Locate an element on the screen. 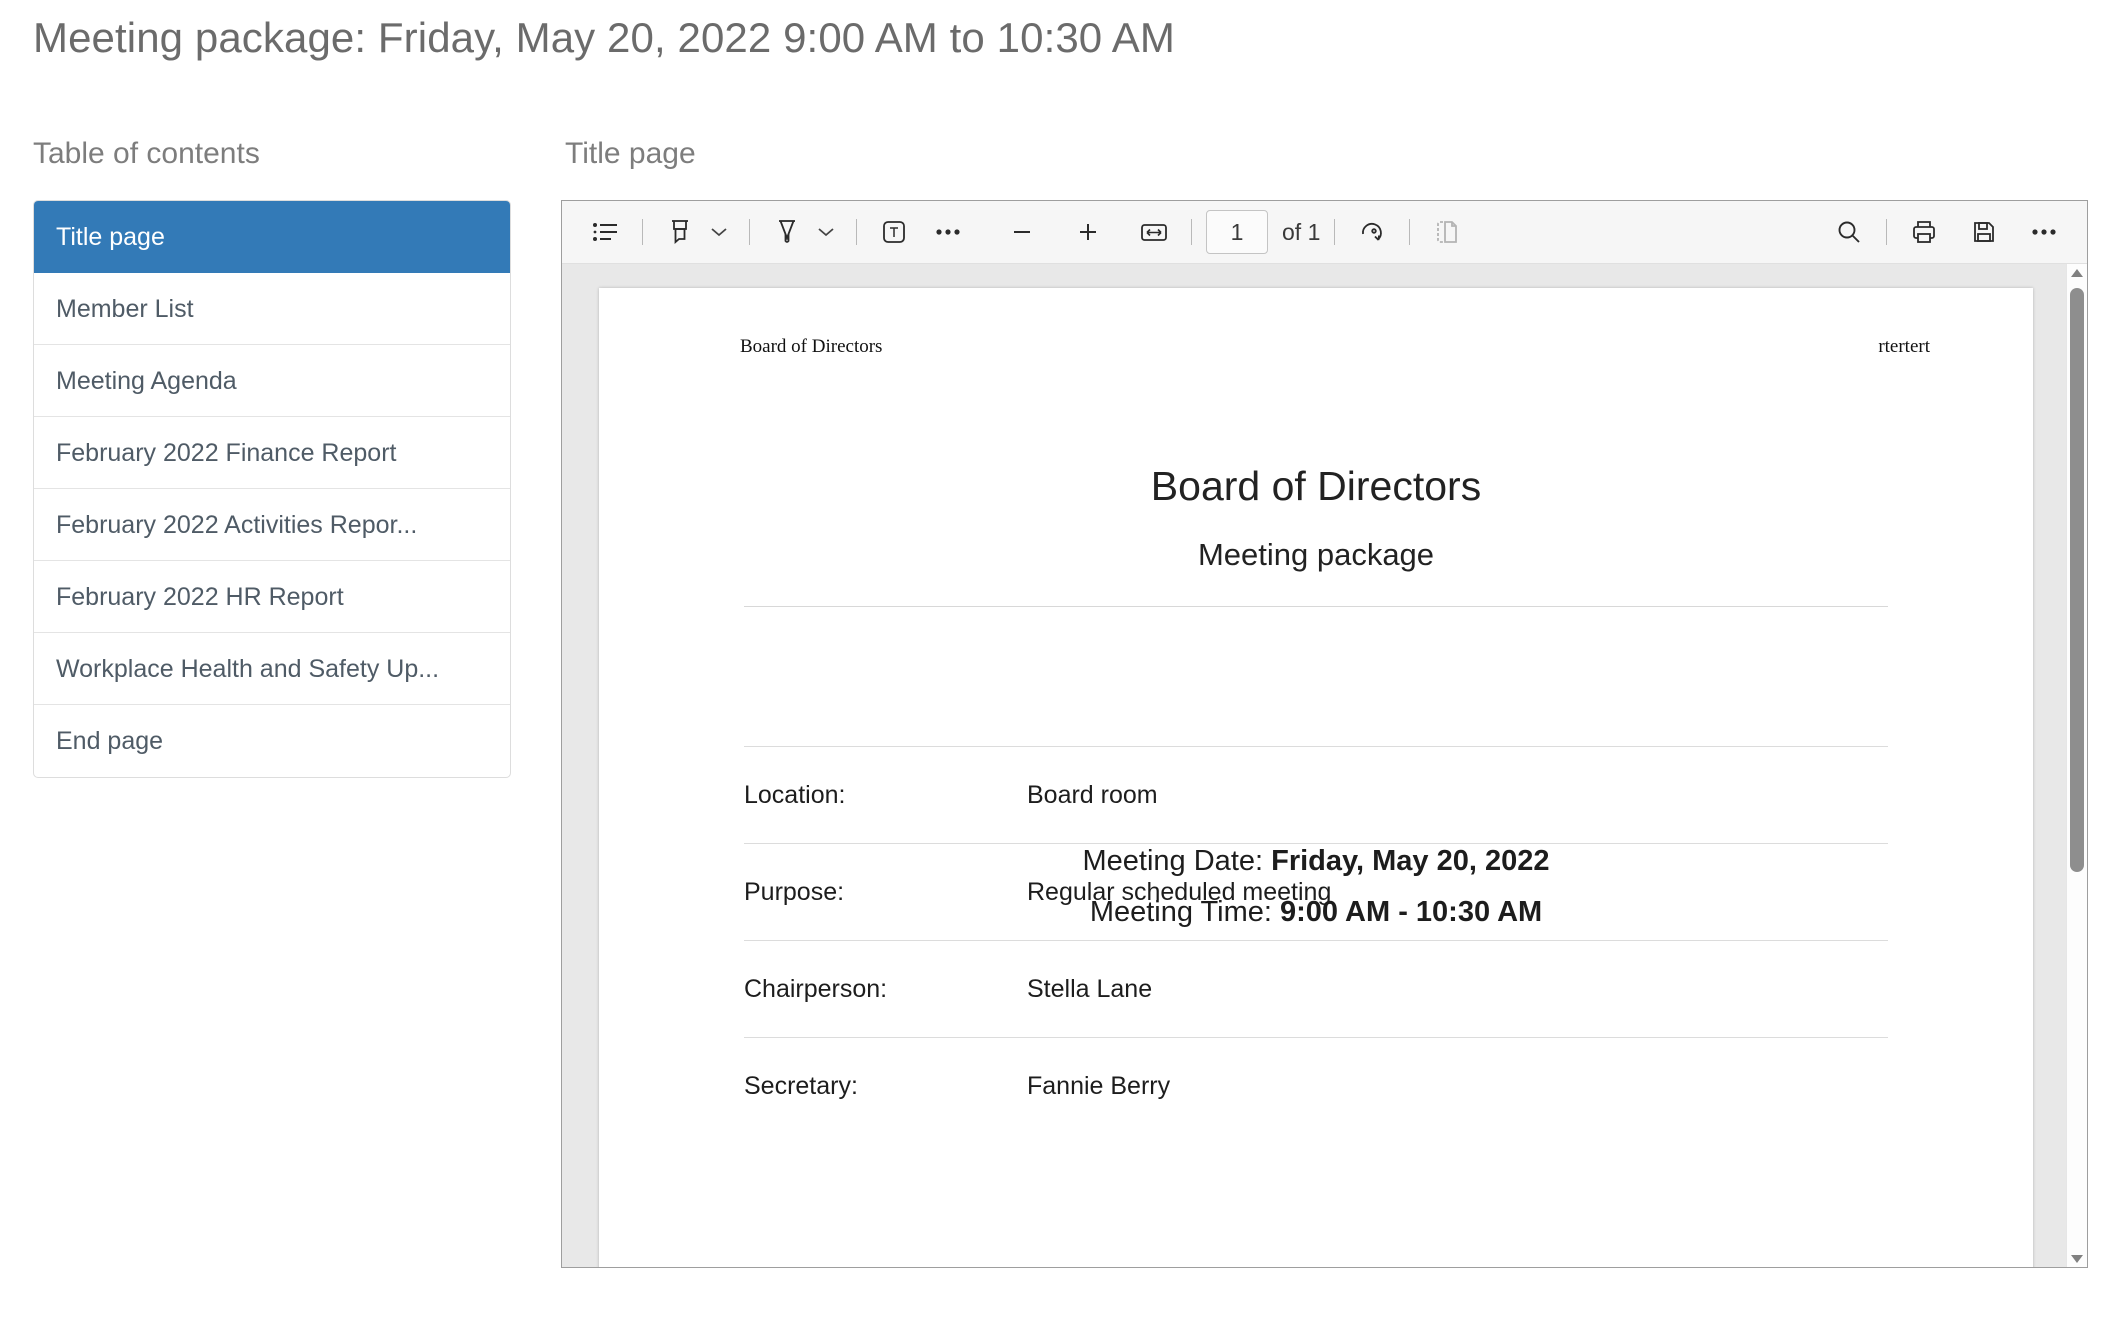  rotate-icon is located at coordinates (1372, 232).